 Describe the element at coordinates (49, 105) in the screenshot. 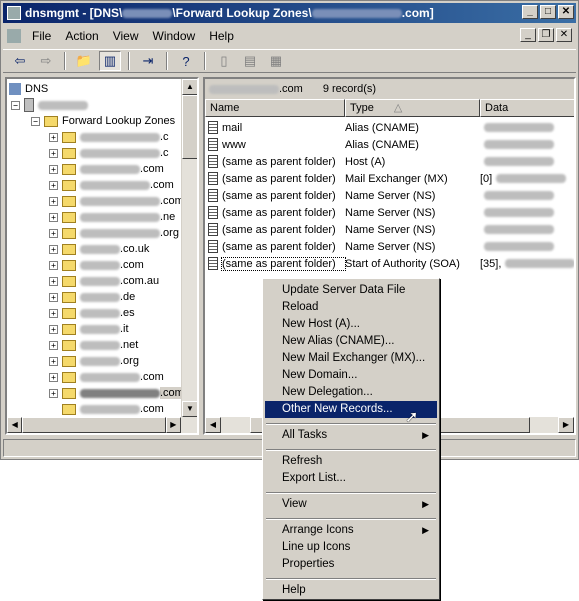

I see `tree-node-server: −` at that location.